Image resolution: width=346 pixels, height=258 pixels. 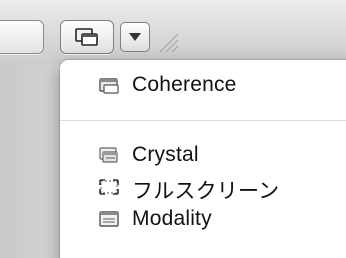 I want to click on triangle-down-icon, so click(x=135, y=37).